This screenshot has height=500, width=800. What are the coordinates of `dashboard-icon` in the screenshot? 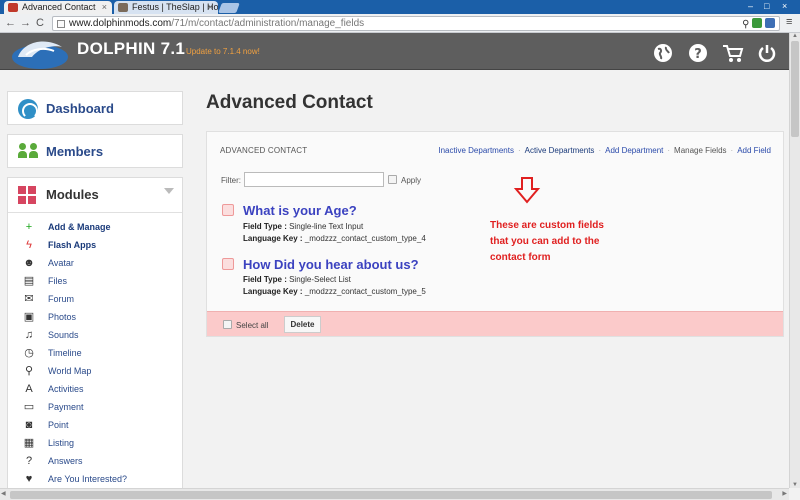 It's located at (28, 109).